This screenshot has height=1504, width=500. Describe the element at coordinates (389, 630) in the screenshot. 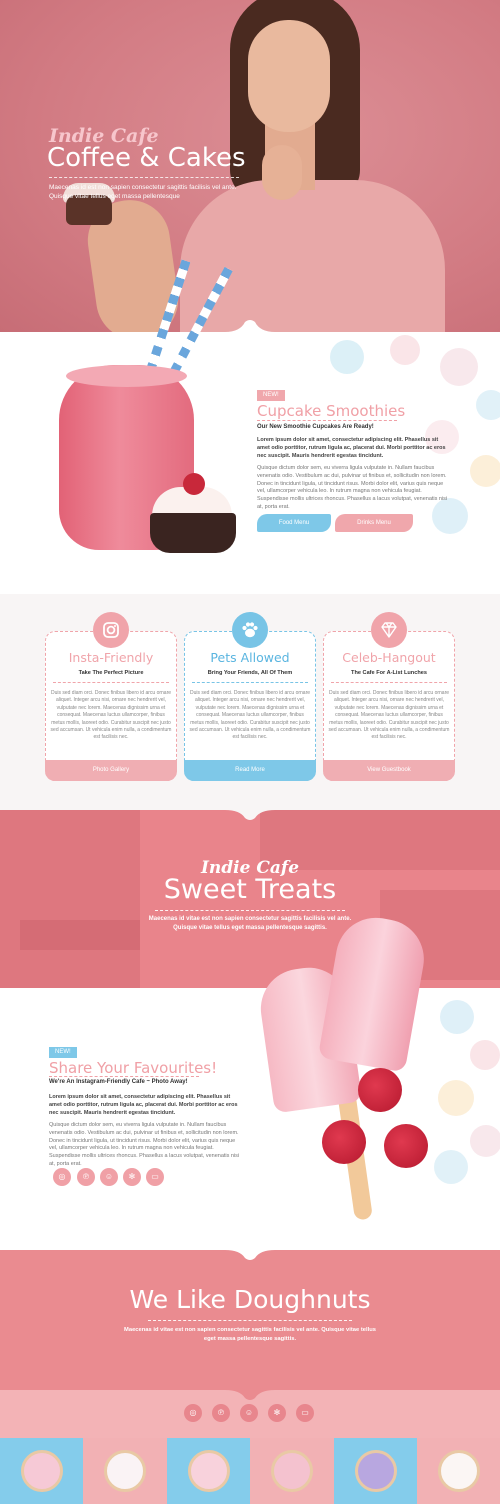

I see `diamond-icon` at that location.